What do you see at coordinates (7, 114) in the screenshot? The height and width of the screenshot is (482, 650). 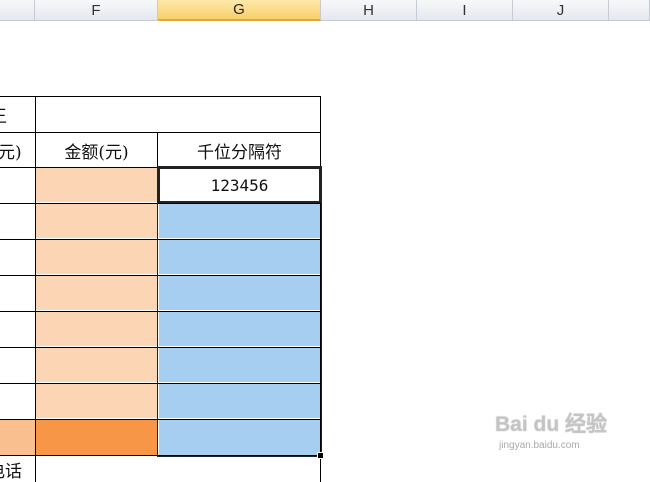 I see `cell-e1-partial-label: 王` at bounding box center [7, 114].